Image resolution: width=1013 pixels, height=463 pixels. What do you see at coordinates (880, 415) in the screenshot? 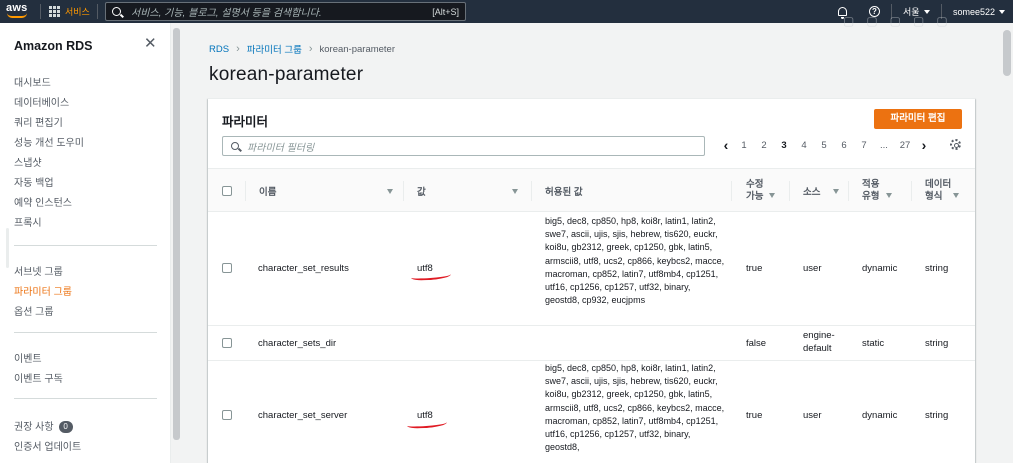
I see `apply-type-value: dynamic` at bounding box center [880, 415].